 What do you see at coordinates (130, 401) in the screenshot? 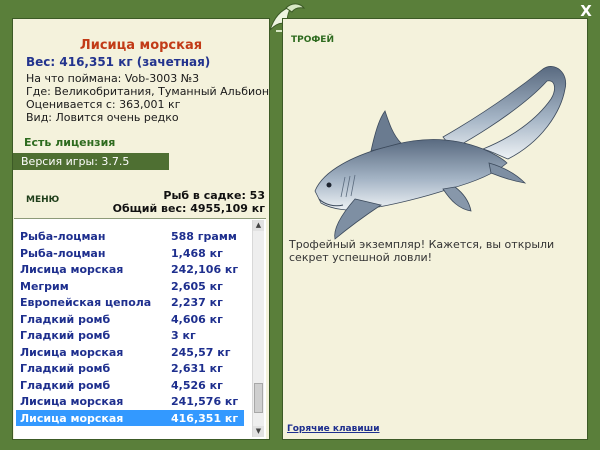
I see `fish-list-row: Лисица морская 241,576 кг` at bounding box center [130, 401].